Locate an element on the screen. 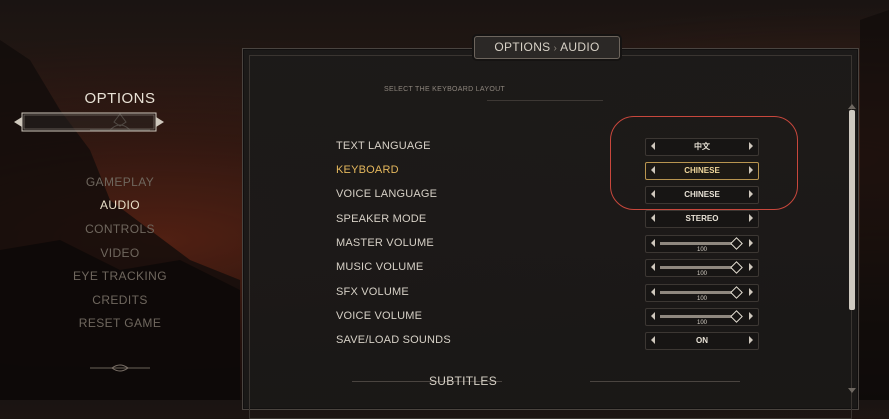 This screenshot has height=419, width=889. speaker-mode-value: STEREO is located at coordinates (702, 218).